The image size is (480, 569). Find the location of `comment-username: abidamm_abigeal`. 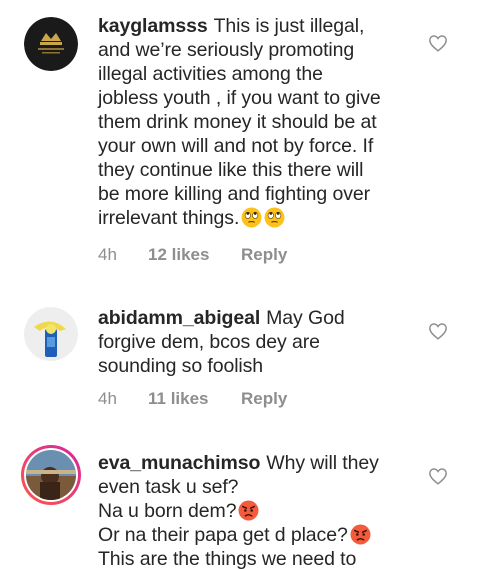

comment-username: abidamm_abigeal is located at coordinates (179, 318).